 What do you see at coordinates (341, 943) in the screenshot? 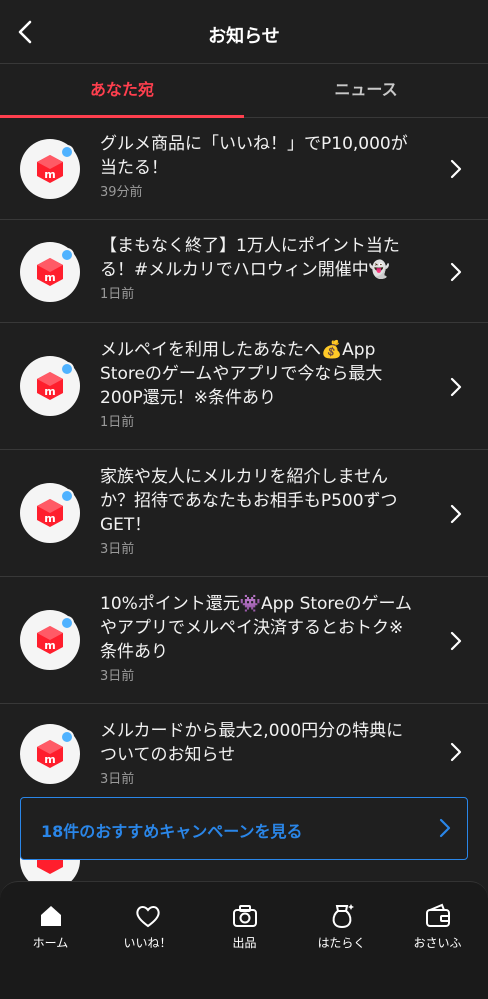
I see `nav-label: はたらく` at bounding box center [341, 943].